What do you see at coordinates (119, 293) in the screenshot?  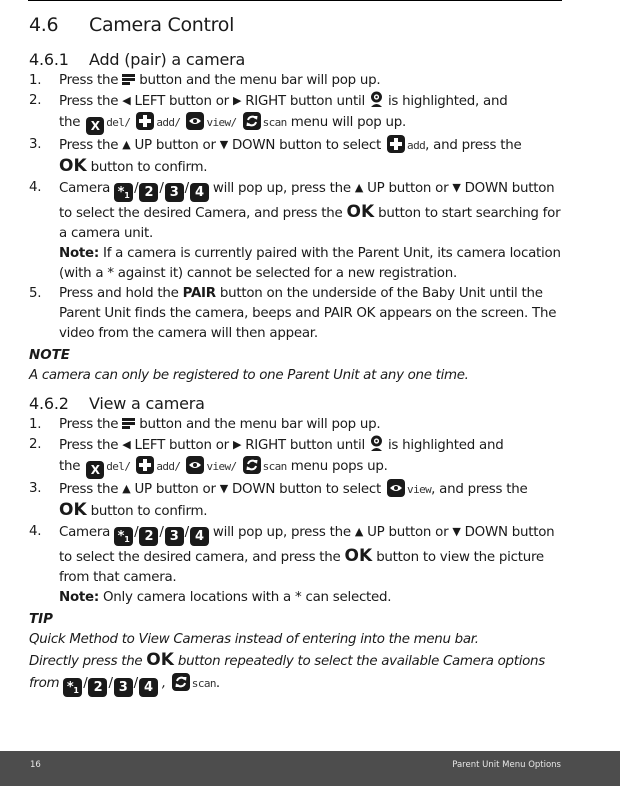 I see `step-text: Press and hold the` at bounding box center [119, 293].